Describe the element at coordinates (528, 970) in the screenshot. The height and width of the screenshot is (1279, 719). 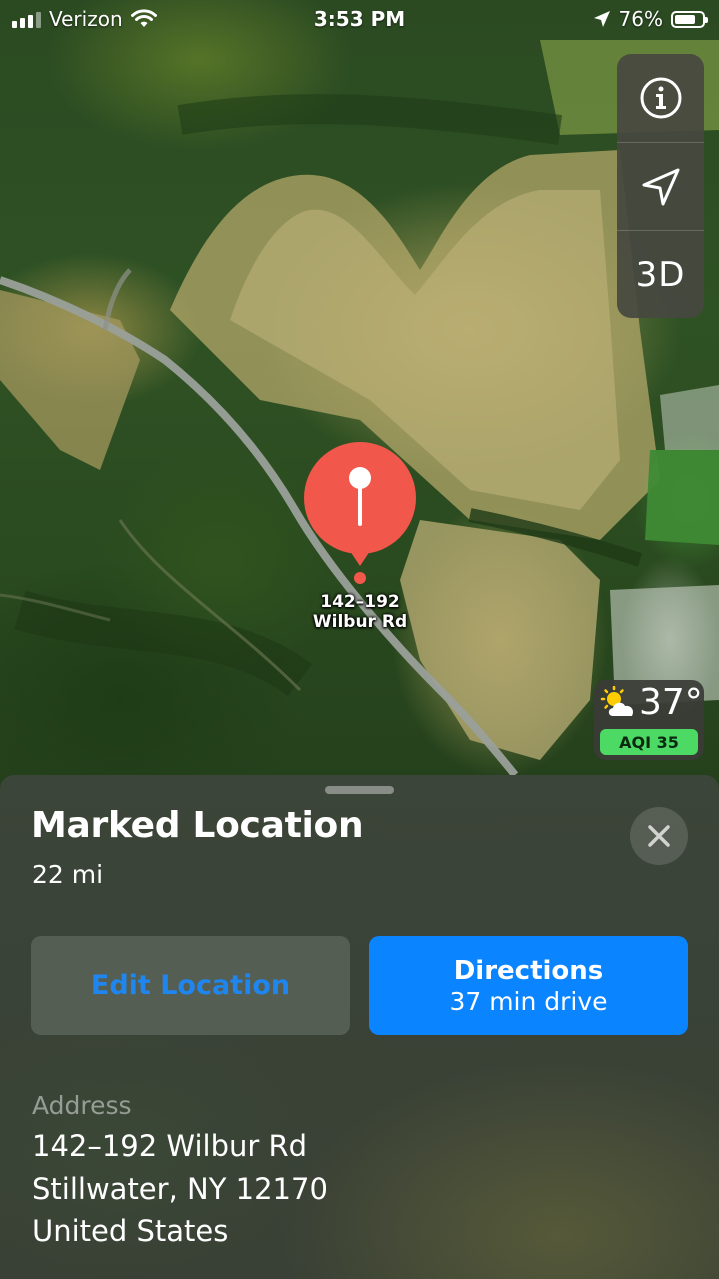
I see `directions-label: Directions` at that location.